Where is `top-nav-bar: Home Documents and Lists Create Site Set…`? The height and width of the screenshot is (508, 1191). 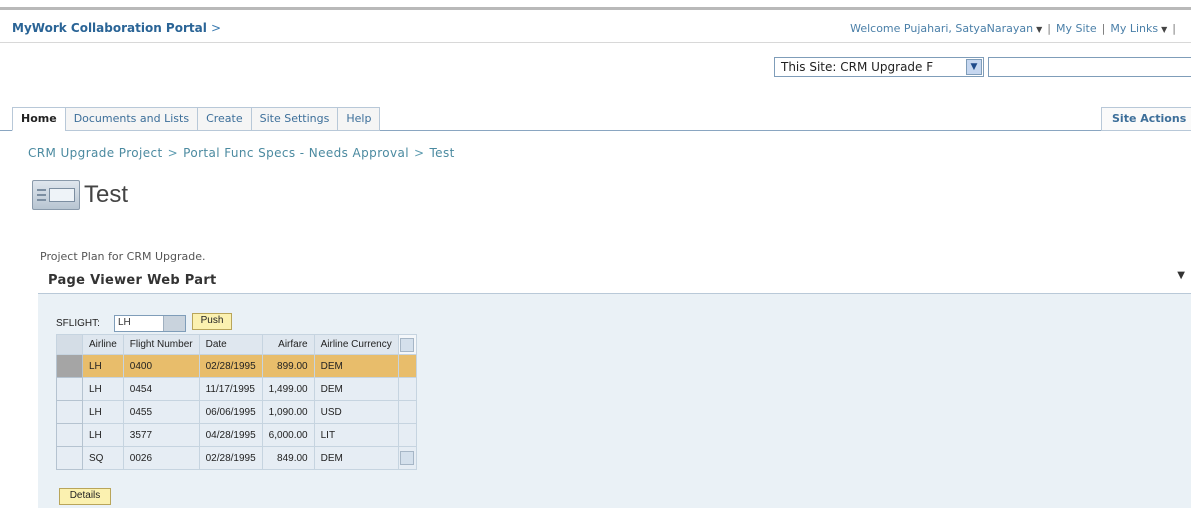 top-nav-bar: Home Documents and Lists Create Site Set… is located at coordinates (595, 119).